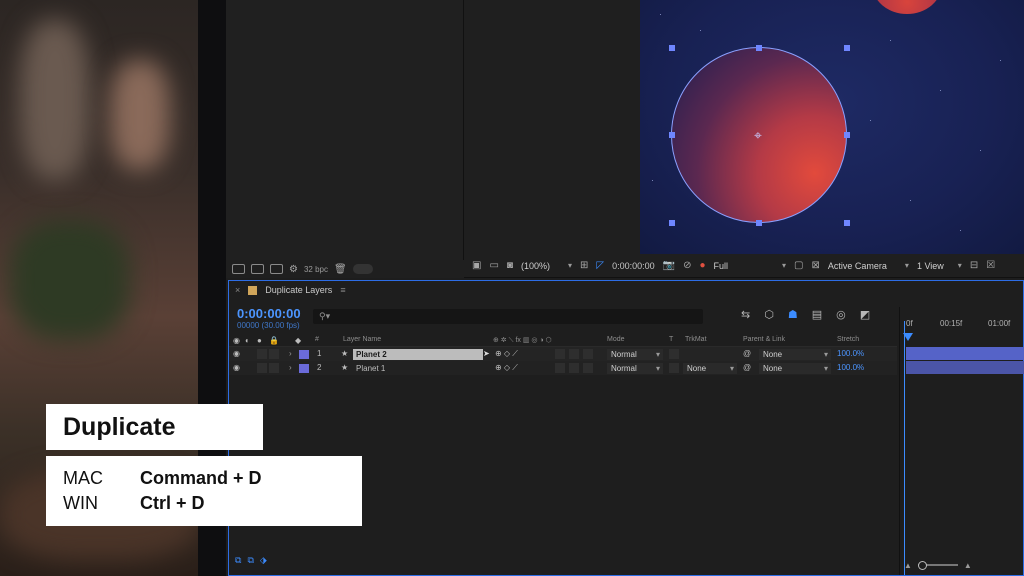  What do you see at coordinates (769, 314) in the screenshot?
I see `draft-3d-icon: ⬡` at bounding box center [769, 314].